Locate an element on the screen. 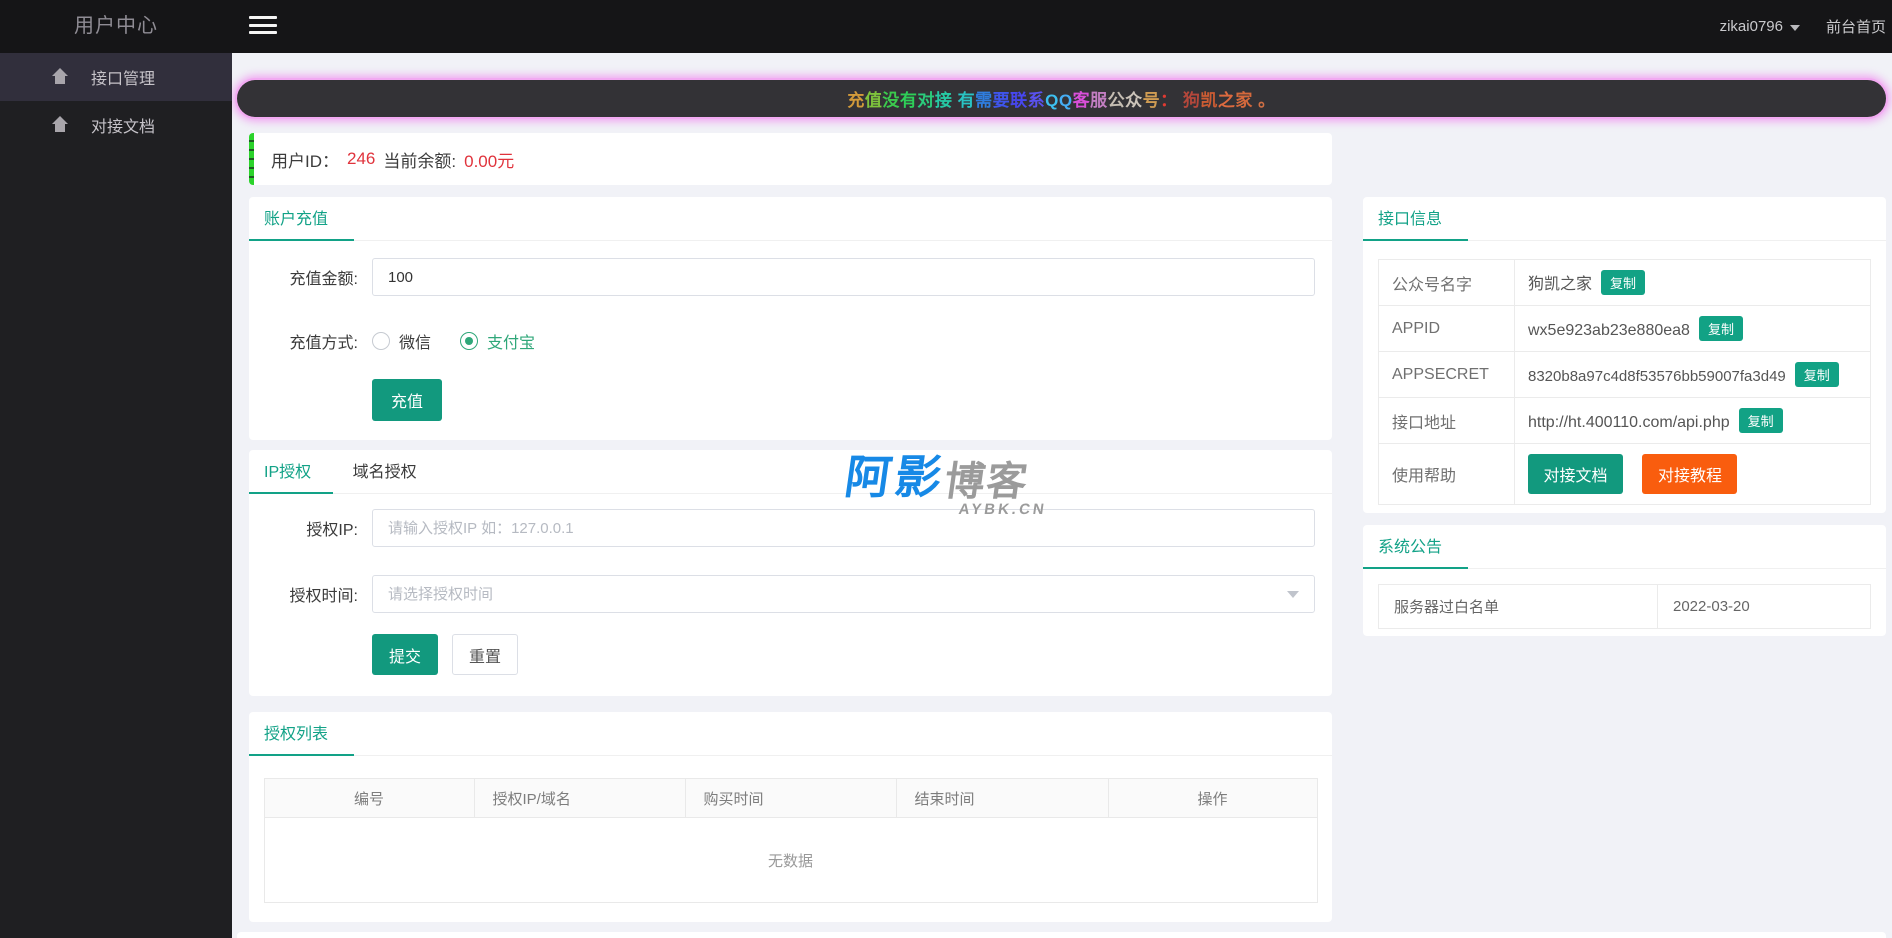 This screenshot has width=1892, height=938. auth-list-table: 编号 授权IP/域名 购买时间 结束时间 操作 无数据 is located at coordinates (790, 840).